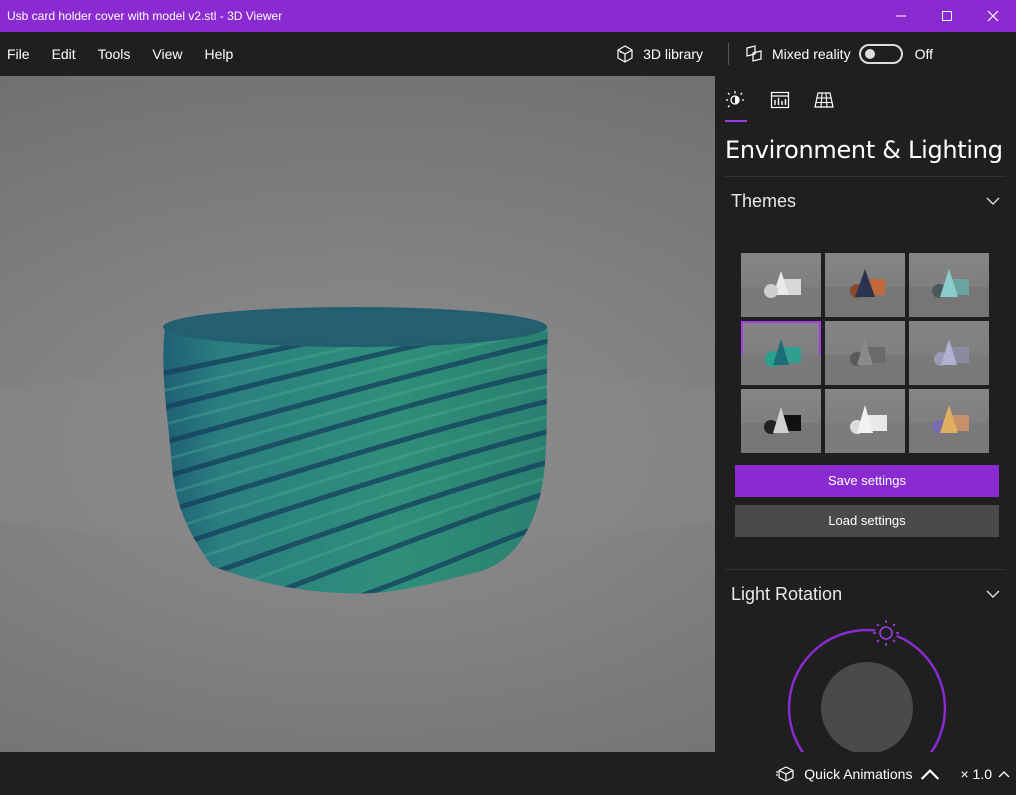 This screenshot has width=1016, height=795. What do you see at coordinates (865, 201) in the screenshot?
I see `themes-header: Themes` at bounding box center [865, 201].